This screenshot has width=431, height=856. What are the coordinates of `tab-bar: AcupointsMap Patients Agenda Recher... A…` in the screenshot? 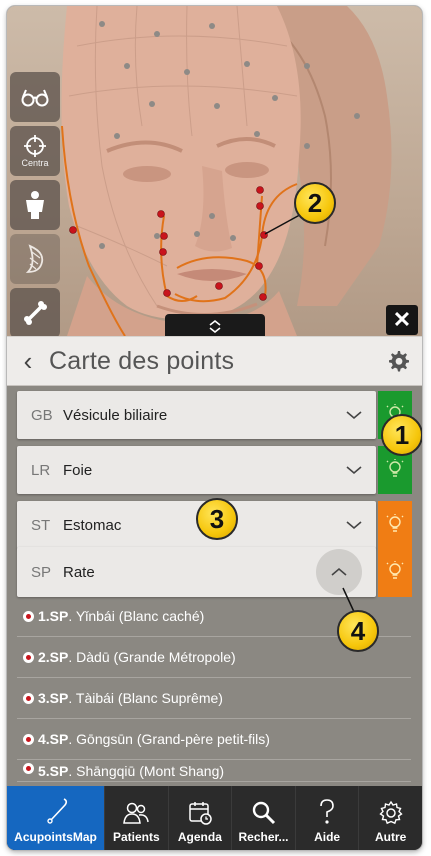 It's located at (214, 818).